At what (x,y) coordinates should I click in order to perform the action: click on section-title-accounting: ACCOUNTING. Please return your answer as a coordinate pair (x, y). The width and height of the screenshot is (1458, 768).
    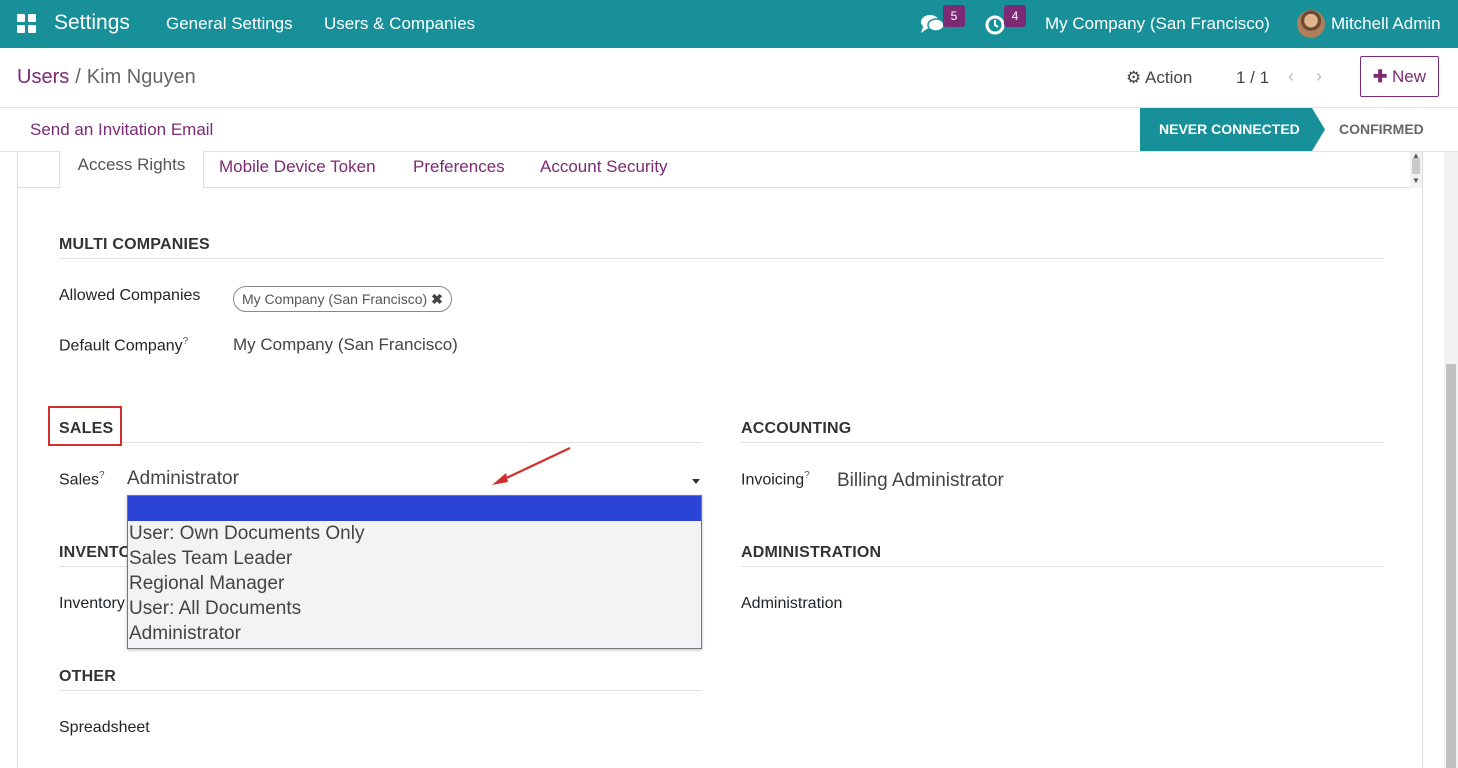
    Looking at the image, I should click on (796, 428).